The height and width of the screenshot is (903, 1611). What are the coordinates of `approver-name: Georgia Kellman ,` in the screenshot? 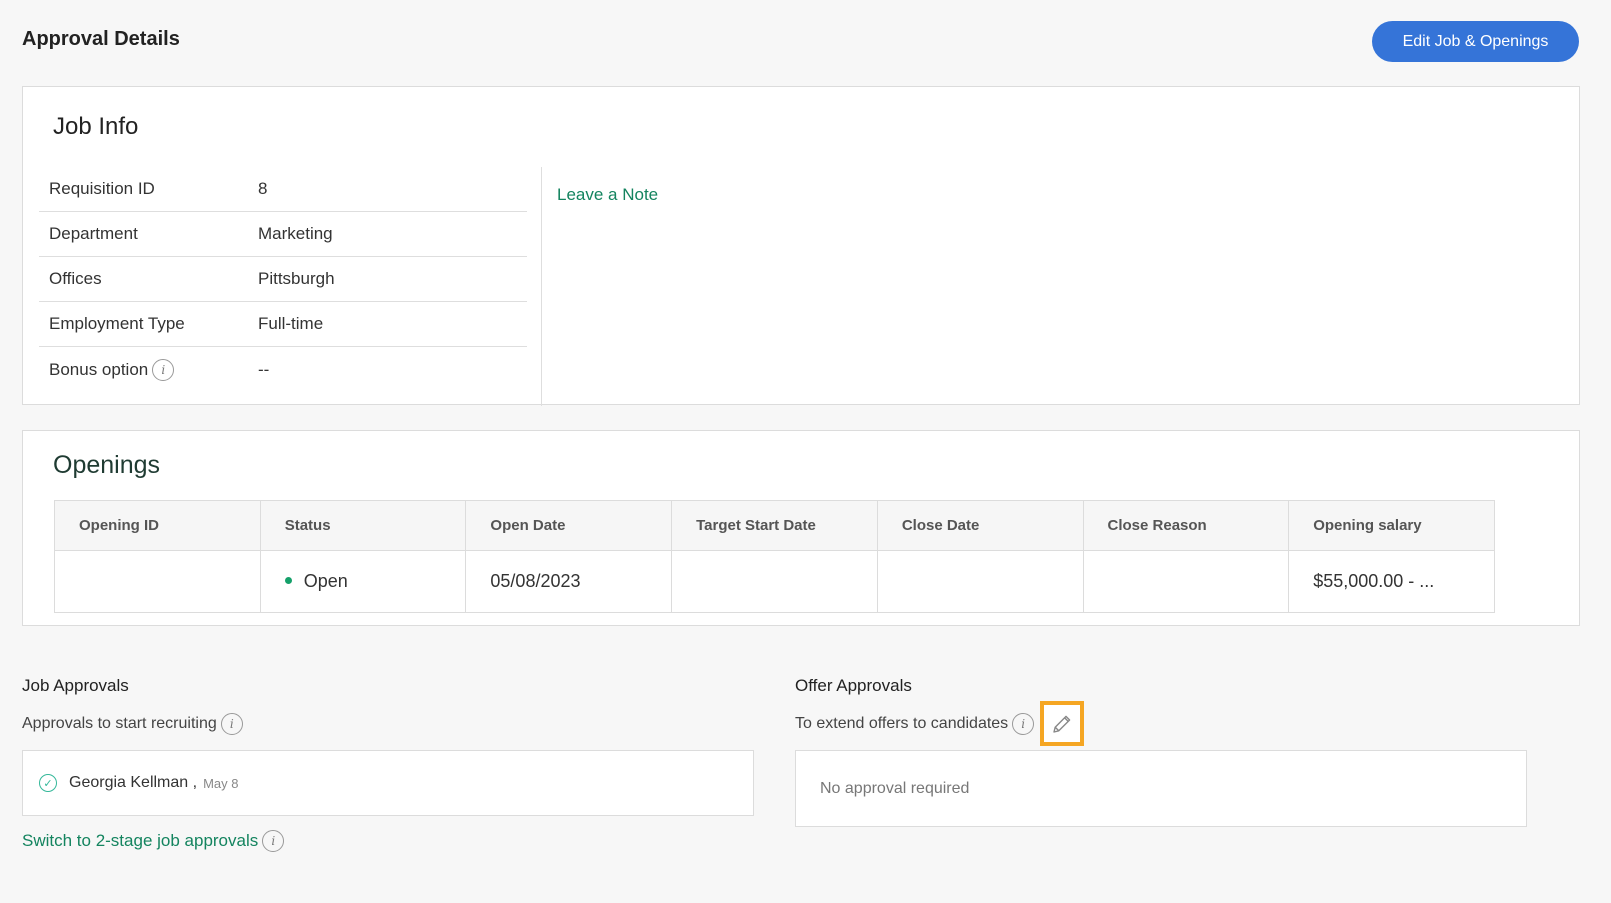 It's located at (133, 782).